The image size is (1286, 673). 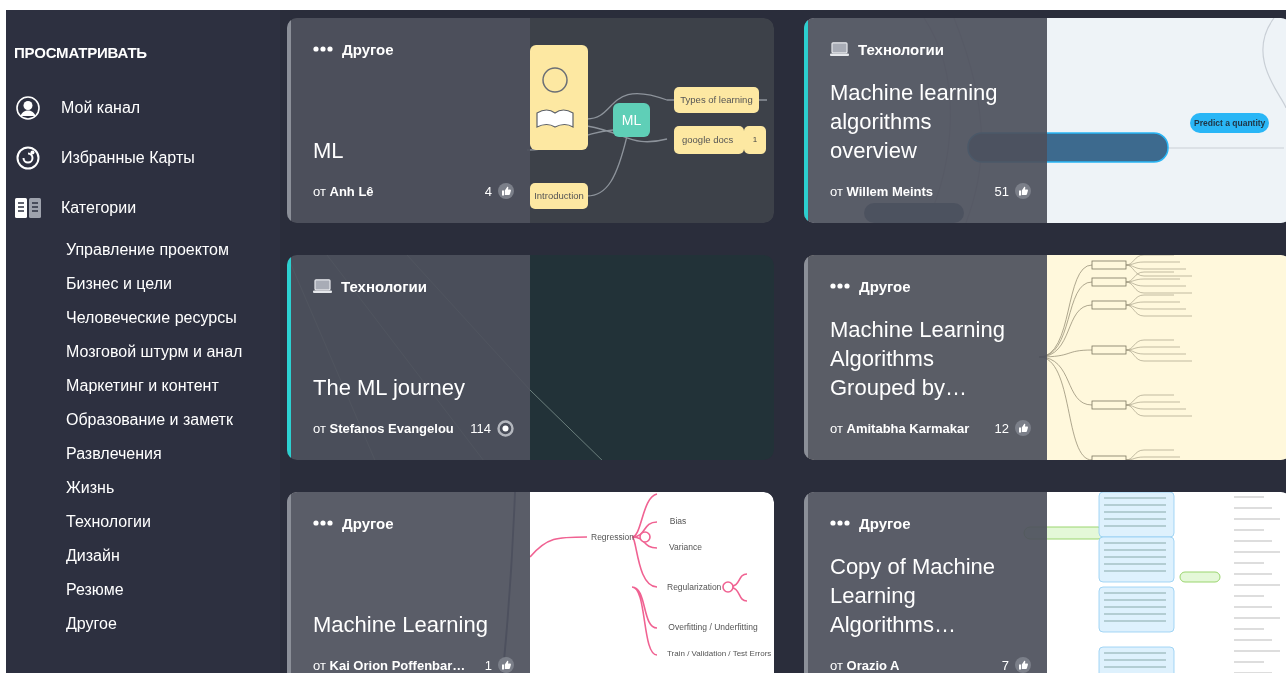 What do you see at coordinates (28, 108) in the screenshot?
I see `user-icon` at bounding box center [28, 108].